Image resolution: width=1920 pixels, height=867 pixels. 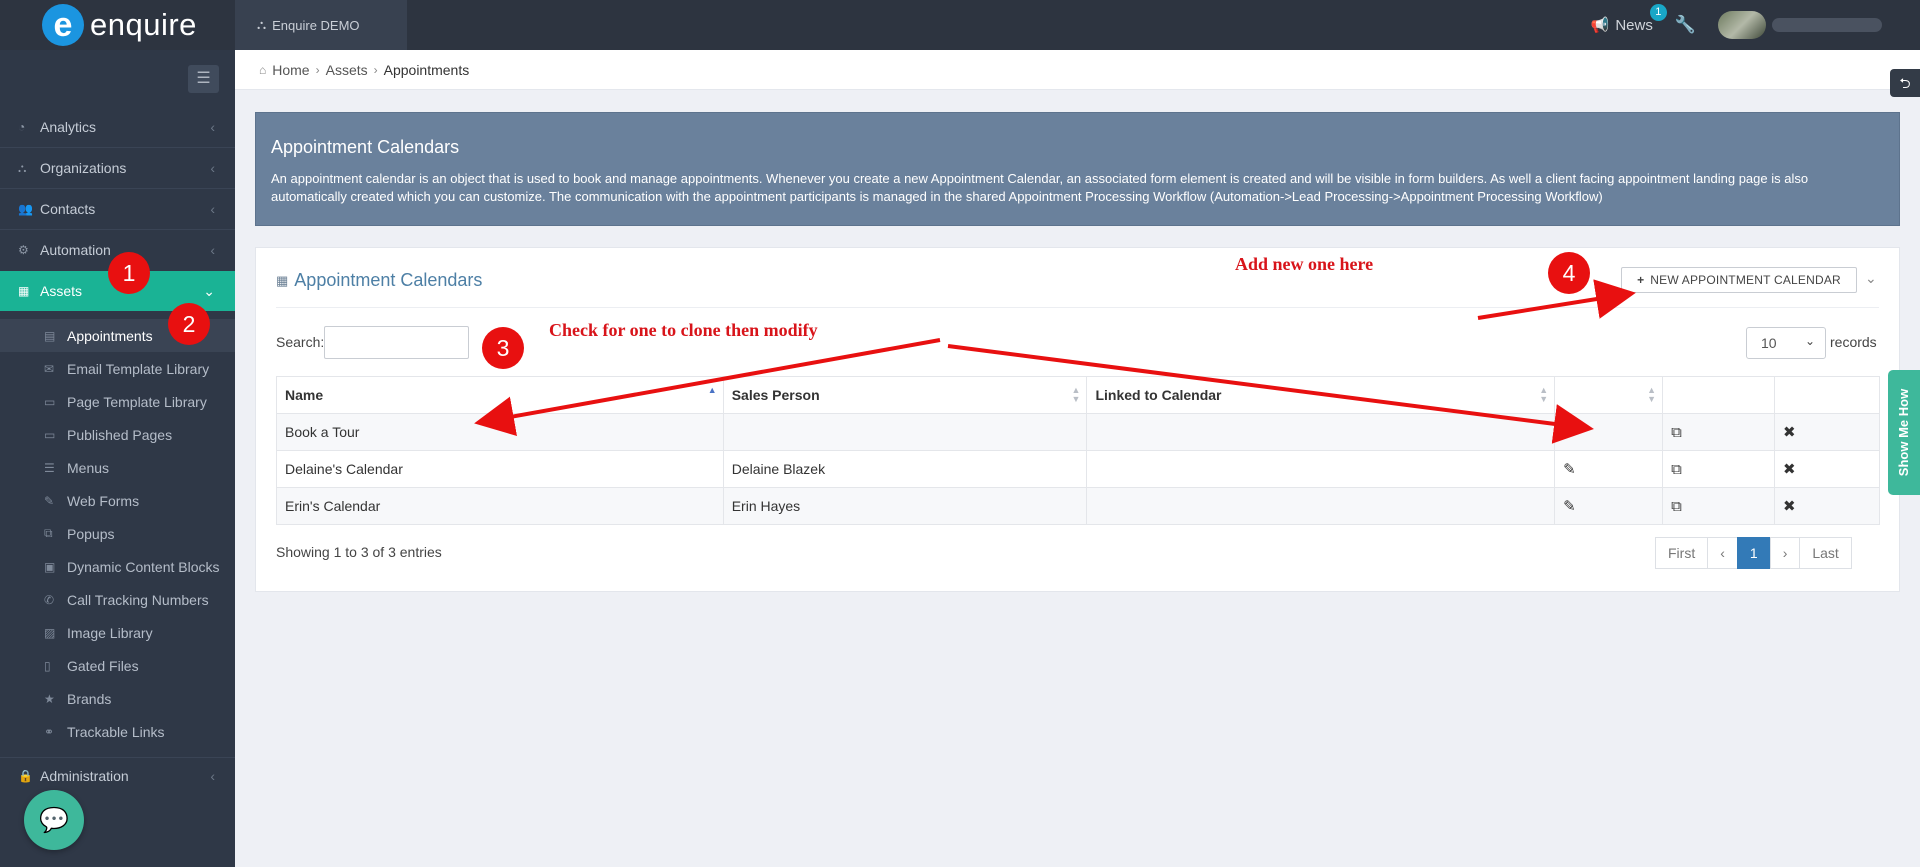 I want to click on pager-next-button: ›, so click(x=1785, y=553).